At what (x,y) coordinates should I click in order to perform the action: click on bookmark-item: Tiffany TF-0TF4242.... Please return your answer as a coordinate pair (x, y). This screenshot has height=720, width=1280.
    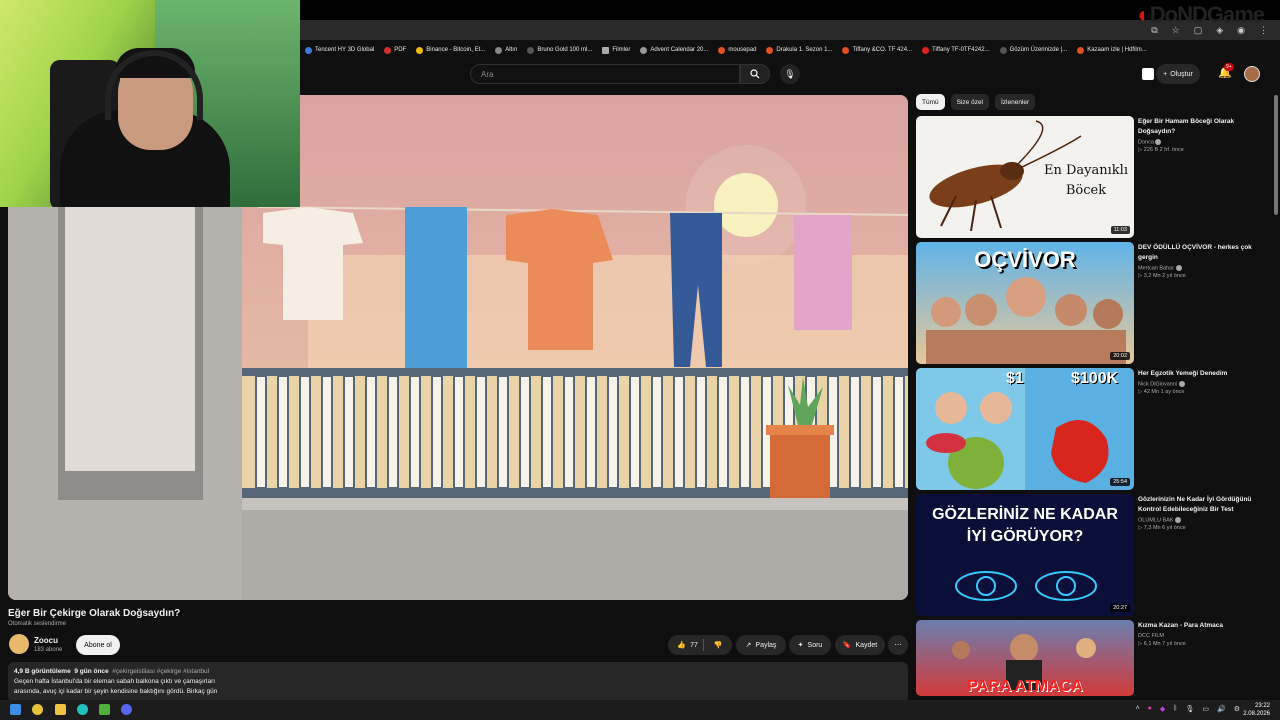
    Looking at the image, I should click on (956, 50).